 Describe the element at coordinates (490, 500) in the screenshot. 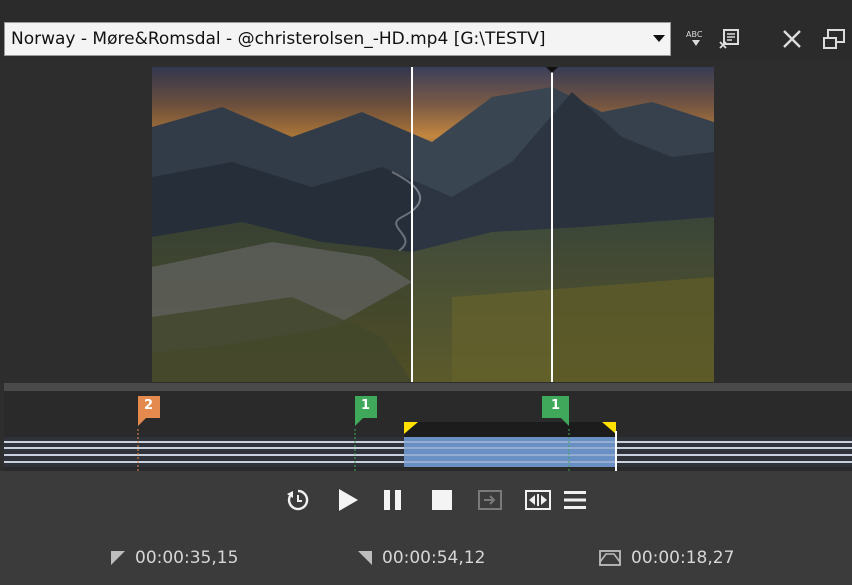

I see `next-frame-icon` at that location.